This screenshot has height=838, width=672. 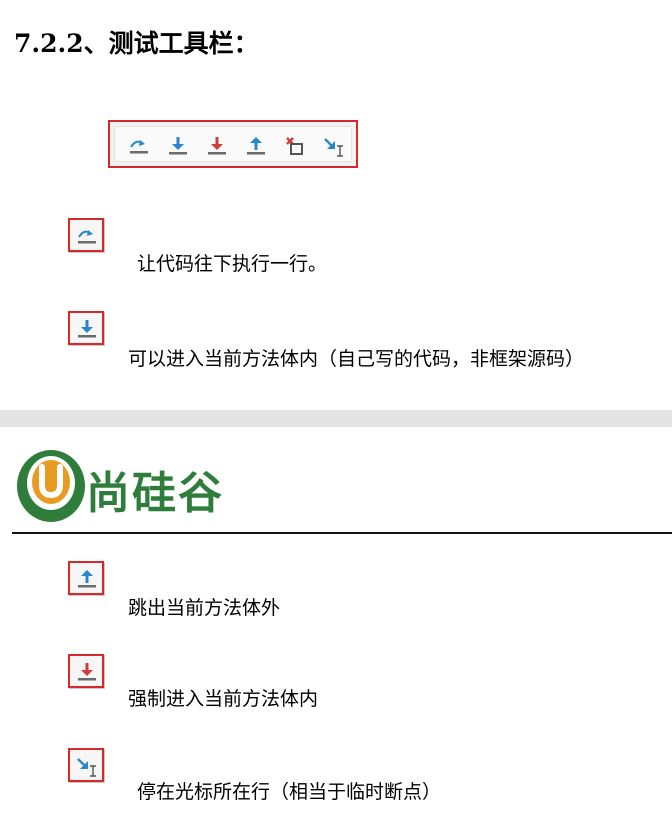 I want to click on step-out-button, so click(x=86, y=578).